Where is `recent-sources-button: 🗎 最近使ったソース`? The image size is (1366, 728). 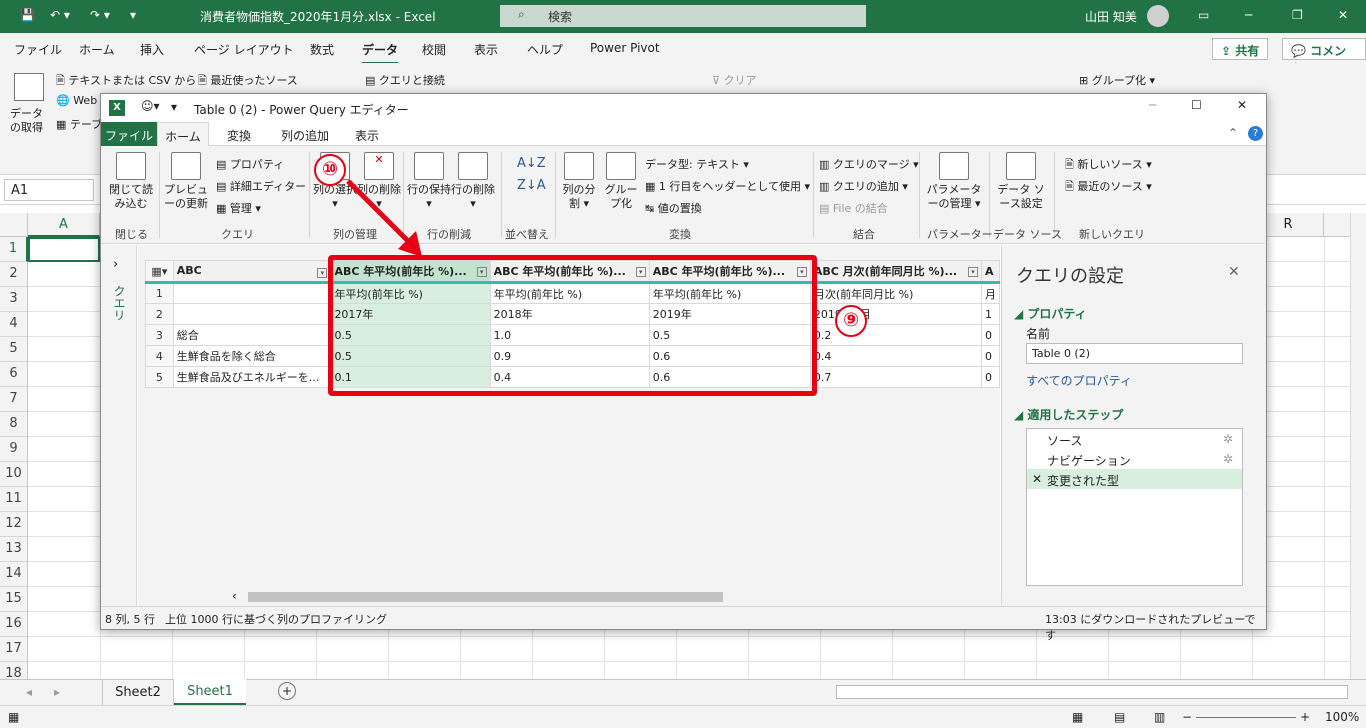
recent-sources-button: 🗎 最近使ったソース is located at coordinates (248, 81).